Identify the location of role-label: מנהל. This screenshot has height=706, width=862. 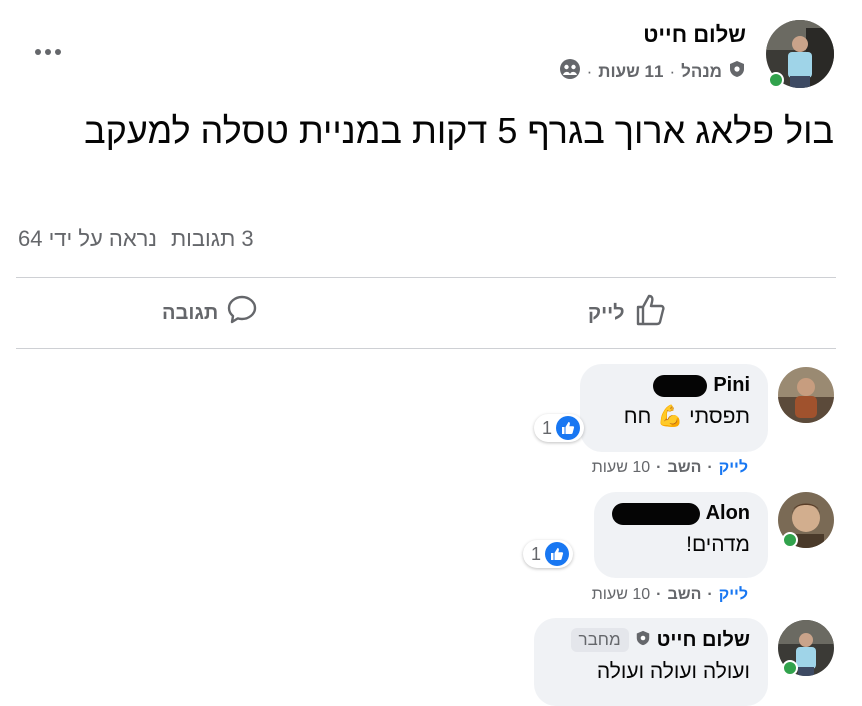
(701, 71).